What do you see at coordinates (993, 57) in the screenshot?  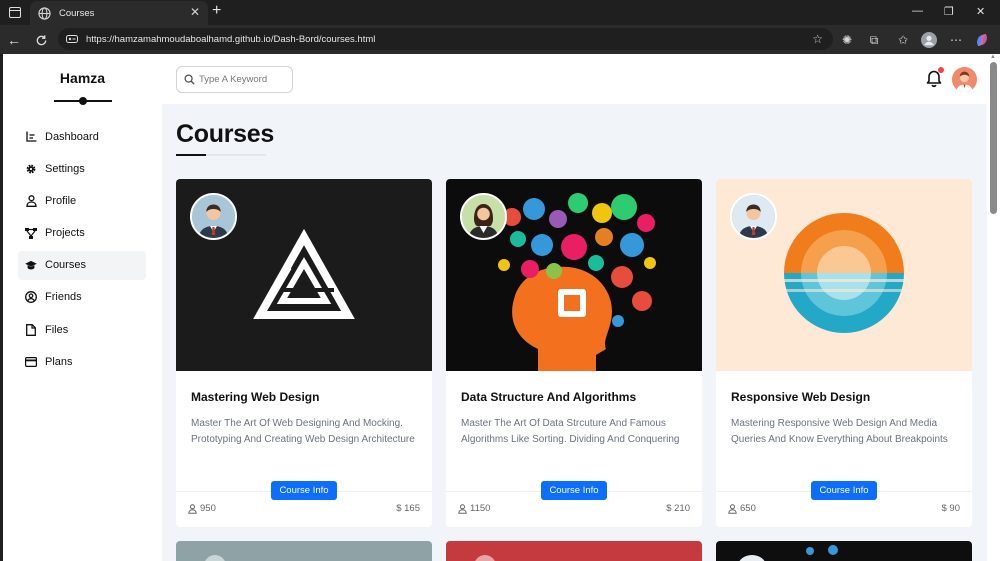 I see `scroll-up-icon: ▲` at bounding box center [993, 57].